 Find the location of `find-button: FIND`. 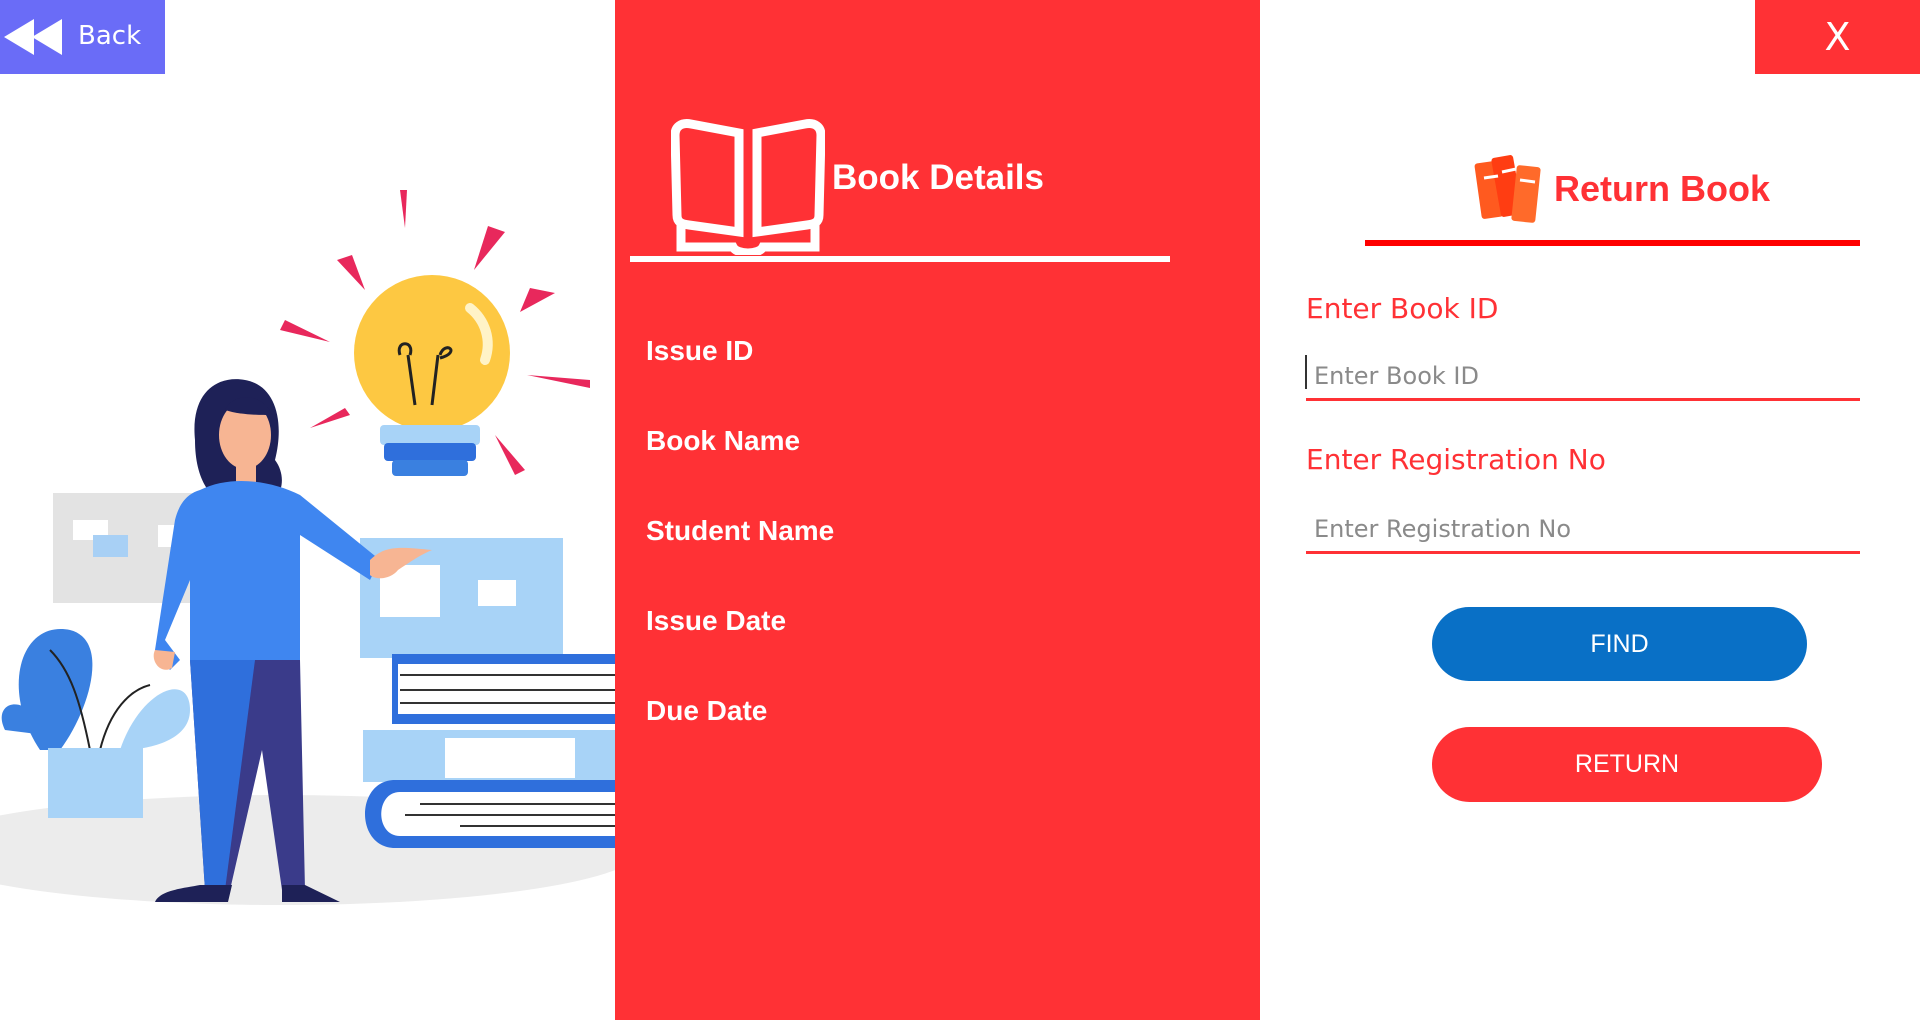

find-button: FIND is located at coordinates (1619, 644).